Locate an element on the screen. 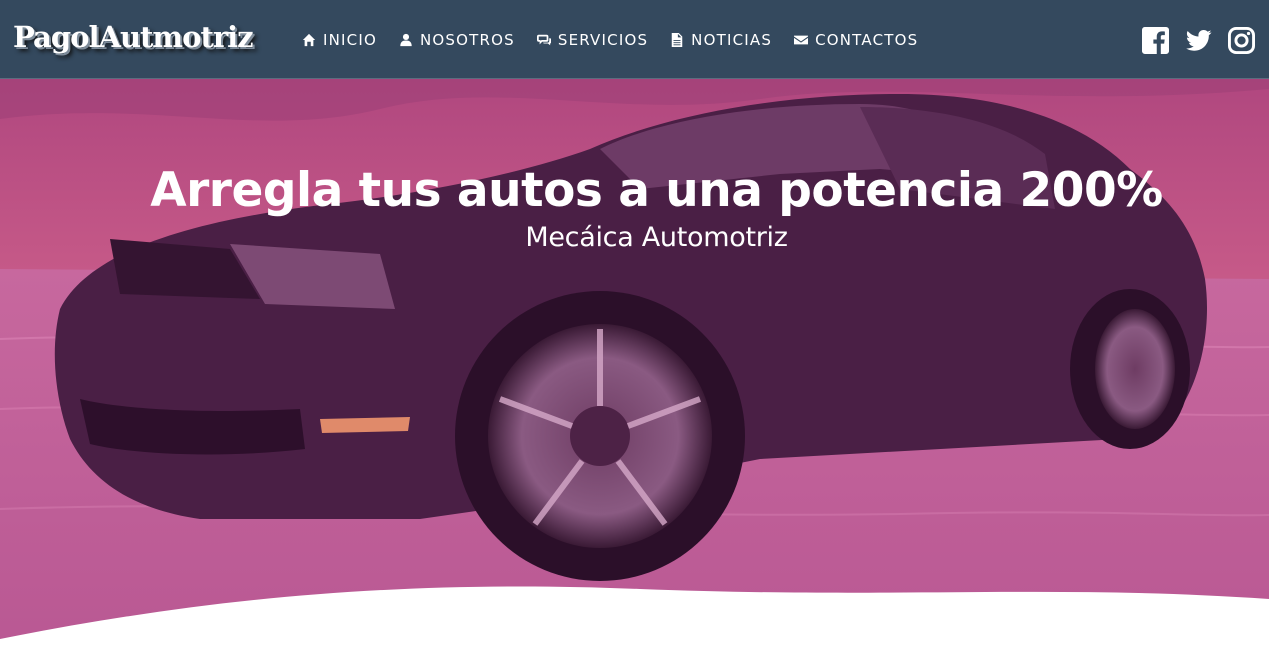  nav-item-servicios: SERVICIOS is located at coordinates (592, 40).